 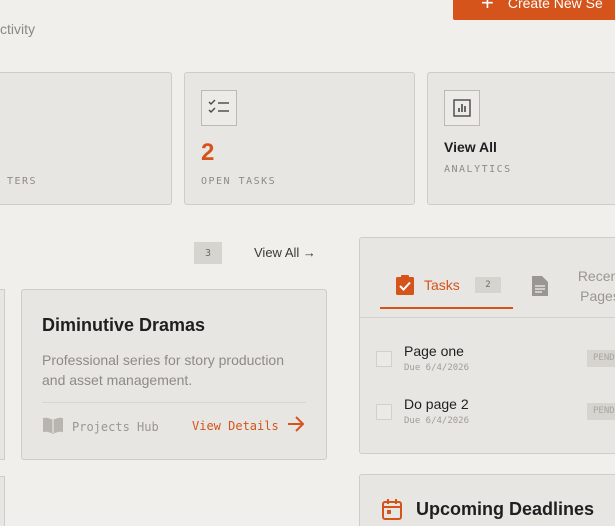 What do you see at coordinates (299, 138) in the screenshot?
I see `stat-card-open-tasks: 2 OPEN TASKS` at bounding box center [299, 138].